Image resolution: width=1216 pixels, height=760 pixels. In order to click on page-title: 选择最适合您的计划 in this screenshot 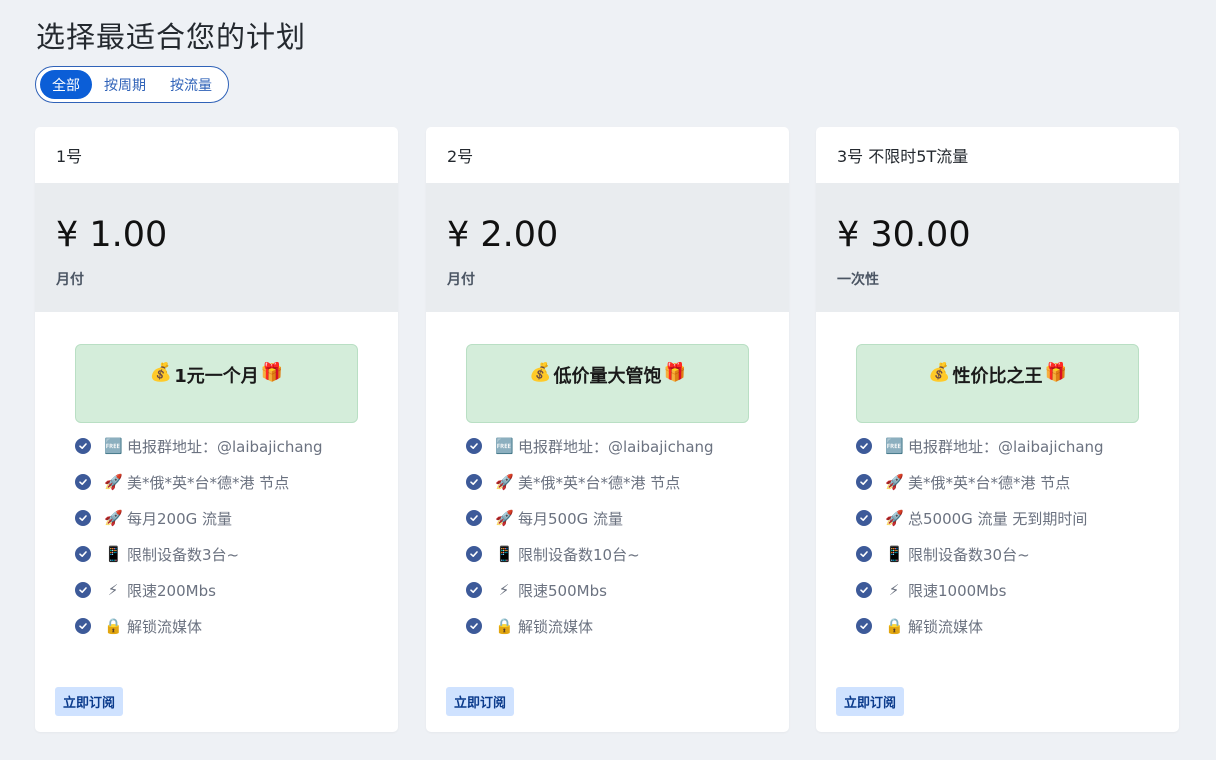, I will do `click(171, 37)`.